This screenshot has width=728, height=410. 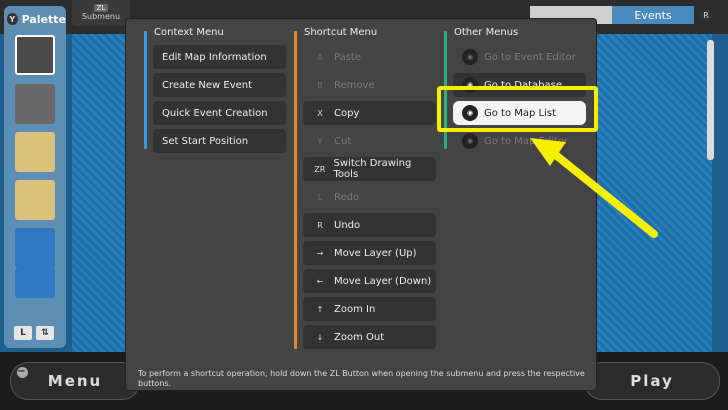 I want to click on b-button-glyph: B, so click(x=320, y=85).